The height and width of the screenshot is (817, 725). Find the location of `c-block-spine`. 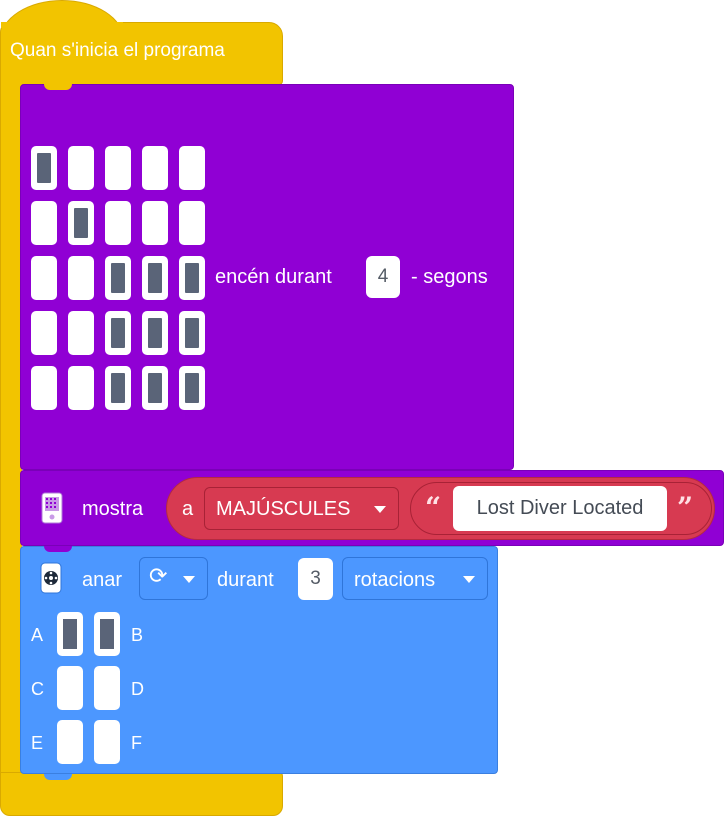

c-block-spine is located at coordinates (11, 440).